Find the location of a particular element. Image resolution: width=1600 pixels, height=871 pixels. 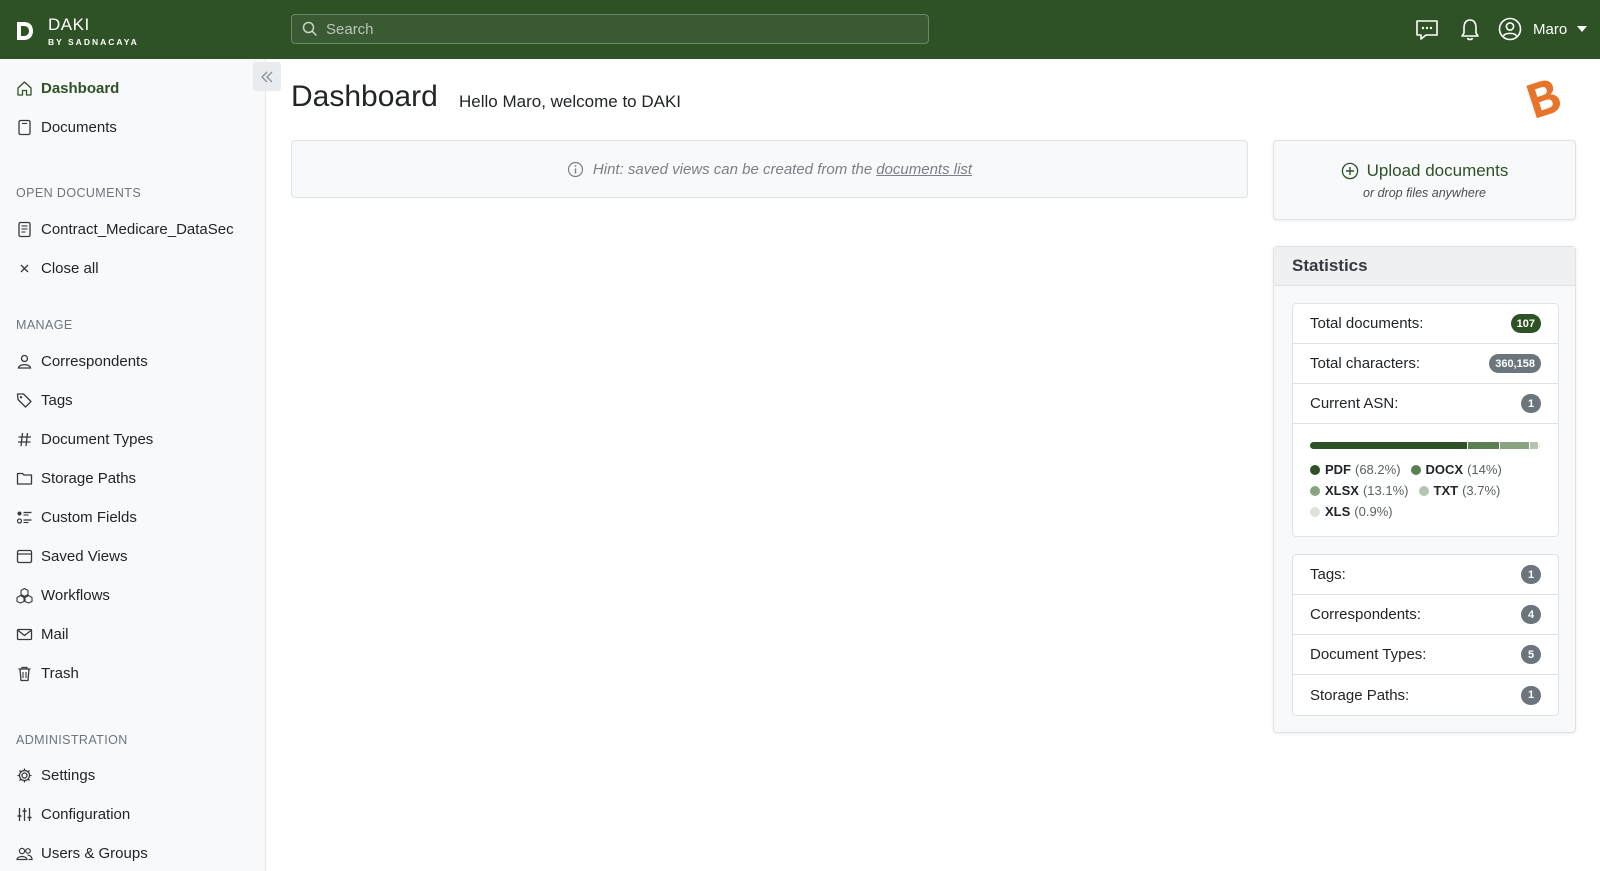

file-type-bar is located at coordinates (1425, 445).